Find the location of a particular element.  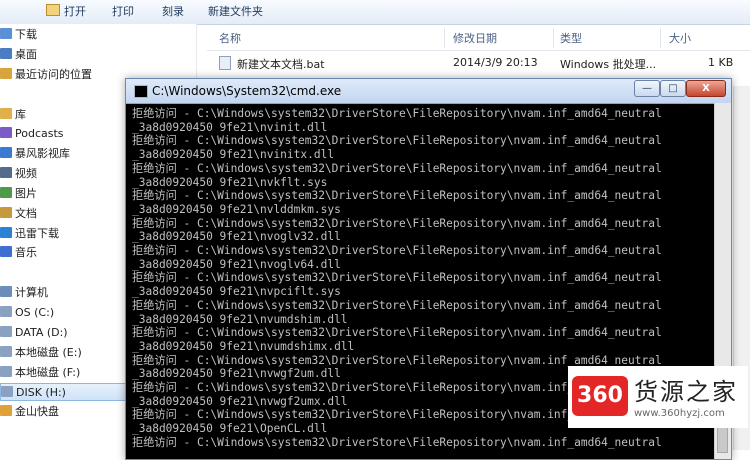

watermark-360-logo: 360 is located at coordinates (600, 396).